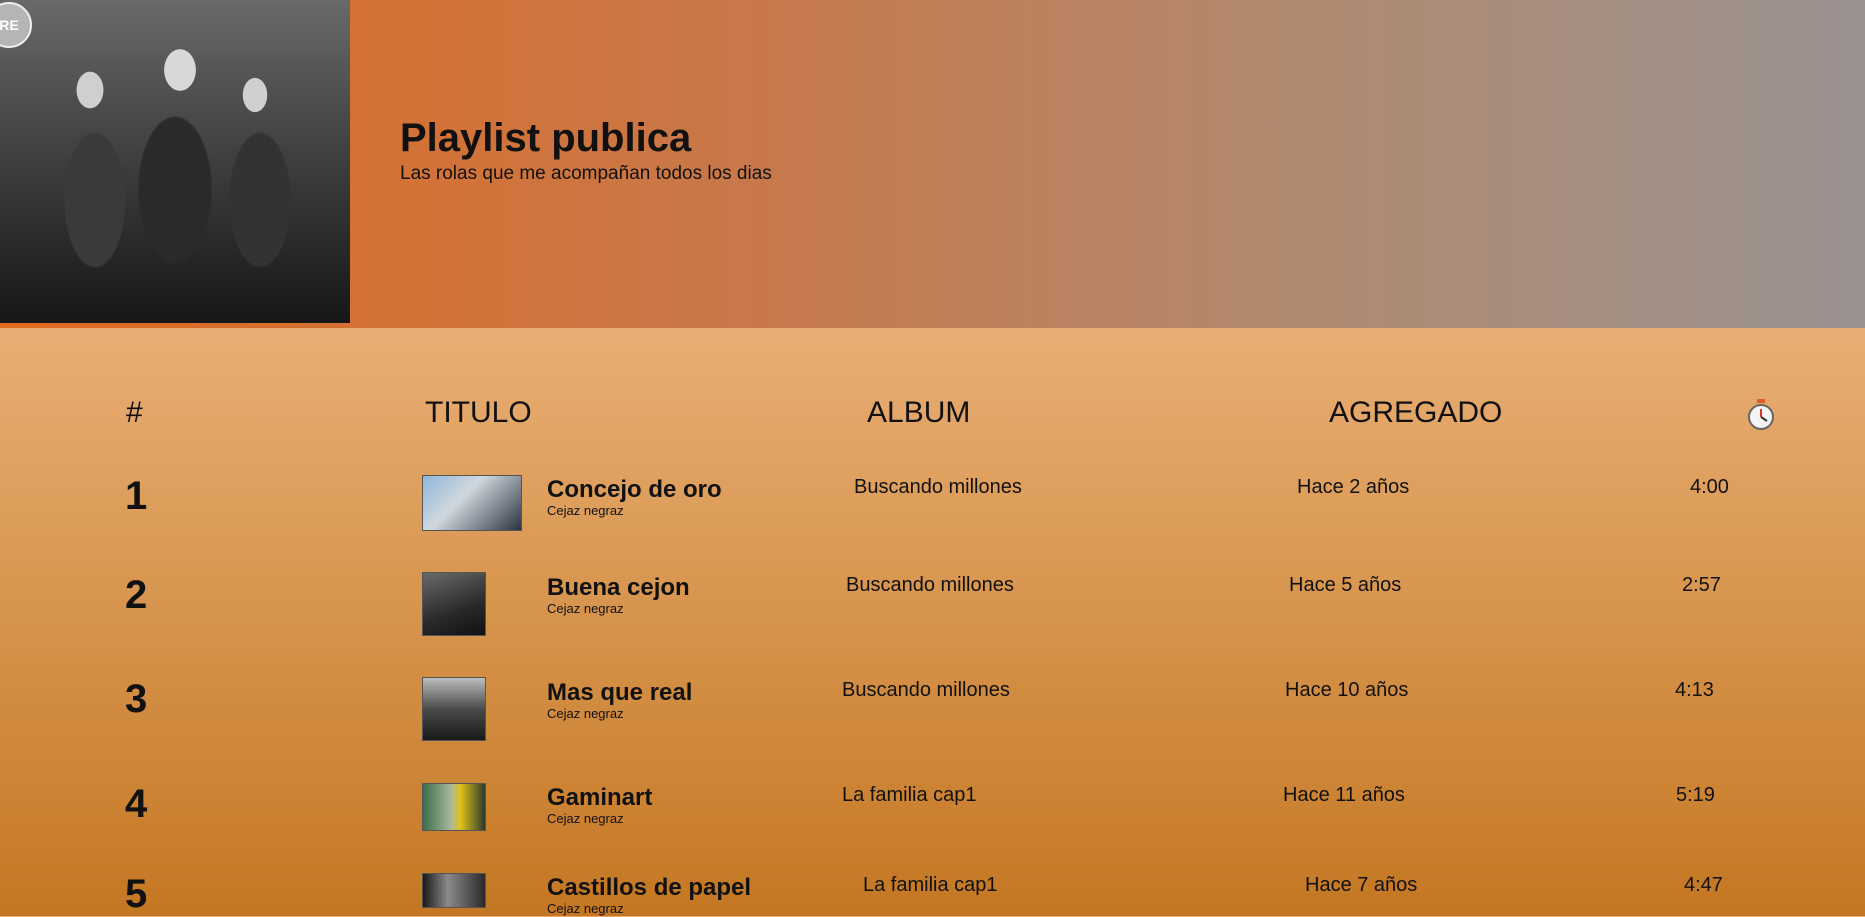  What do you see at coordinates (136, 595) in the screenshot?
I see `track-number: 2` at bounding box center [136, 595].